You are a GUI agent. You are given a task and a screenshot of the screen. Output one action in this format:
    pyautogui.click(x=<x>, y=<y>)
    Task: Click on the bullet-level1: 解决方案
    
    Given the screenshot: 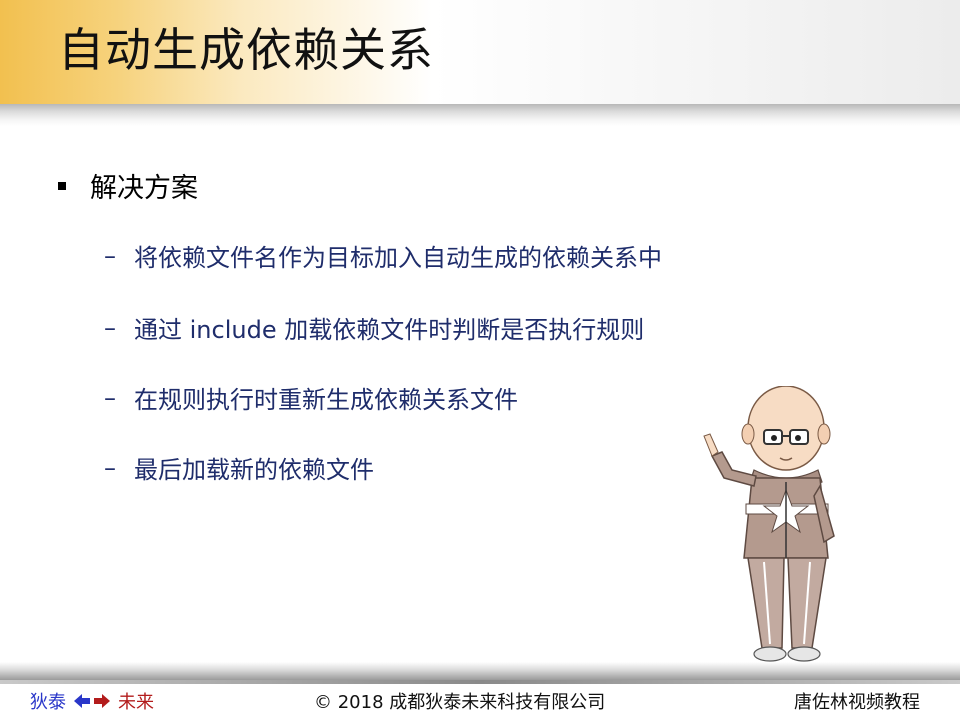 What is the action you would take?
    pyautogui.click(x=128, y=185)
    